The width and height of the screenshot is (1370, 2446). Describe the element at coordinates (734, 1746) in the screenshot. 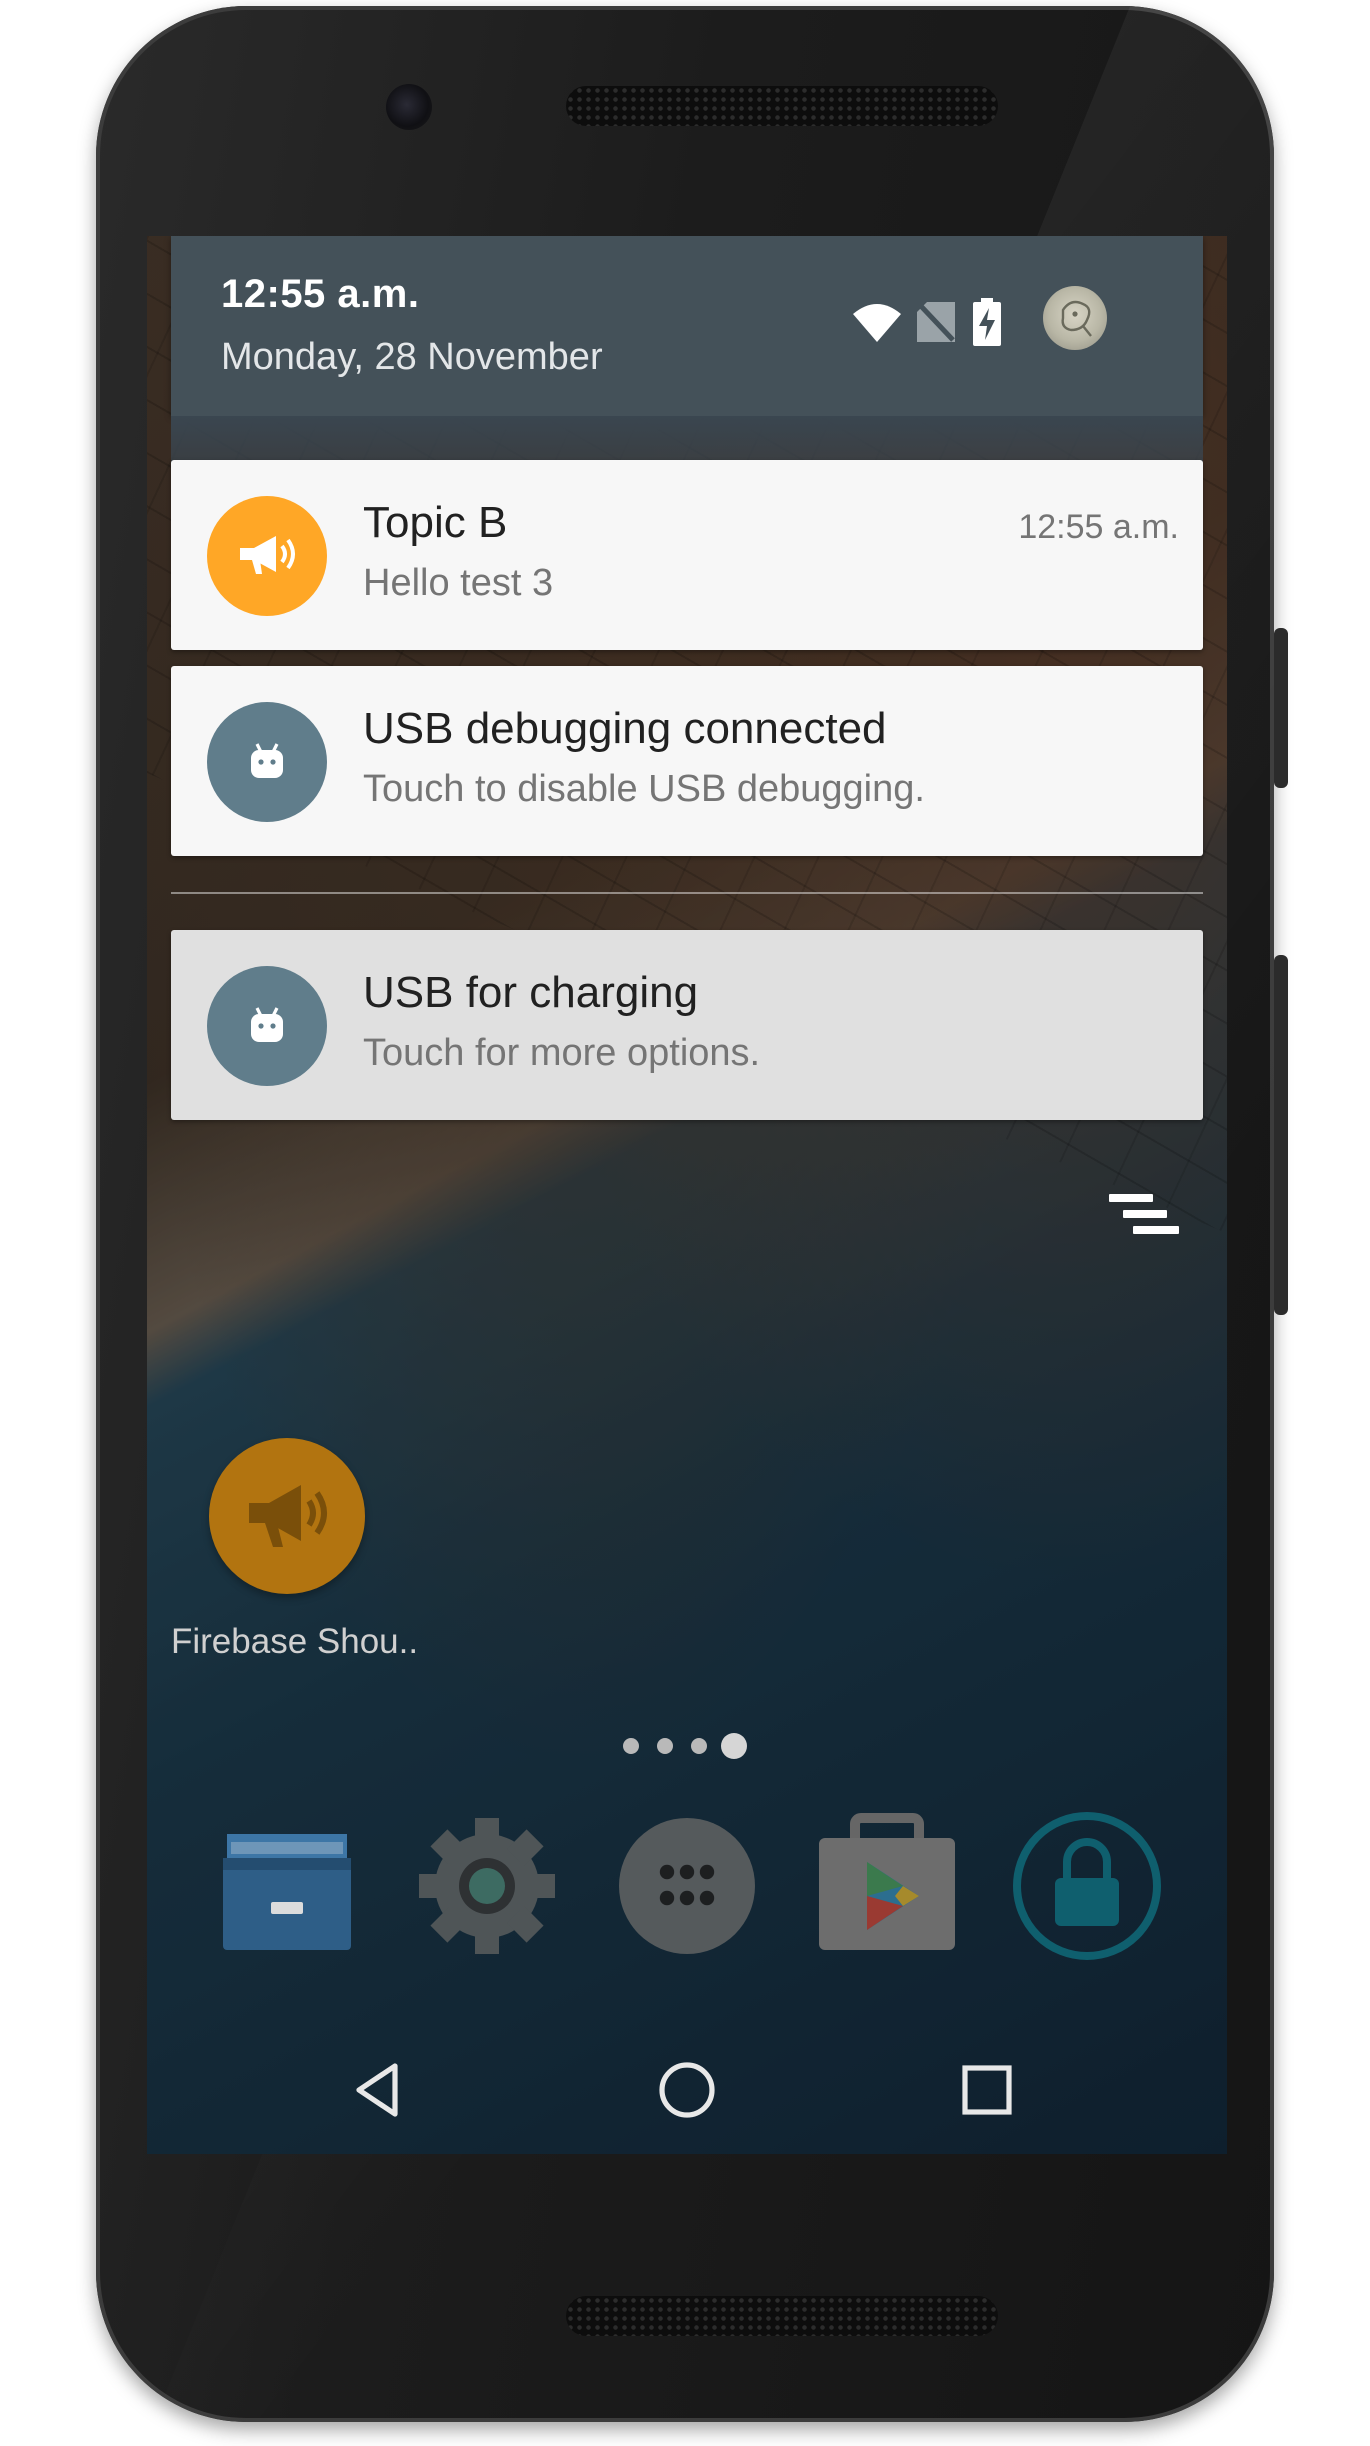

I see `page-dot-current` at that location.